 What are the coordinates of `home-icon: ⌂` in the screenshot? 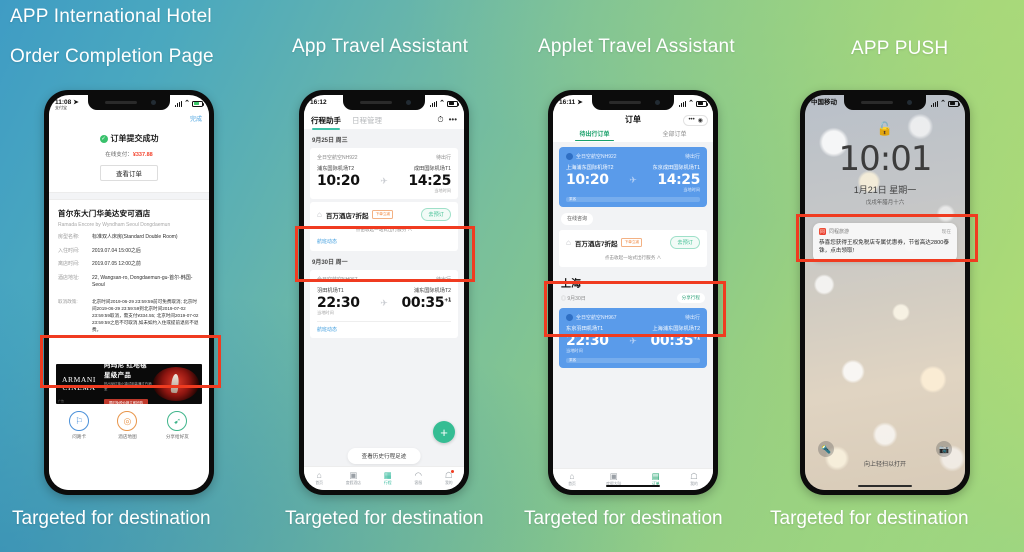 It's located at (572, 476).